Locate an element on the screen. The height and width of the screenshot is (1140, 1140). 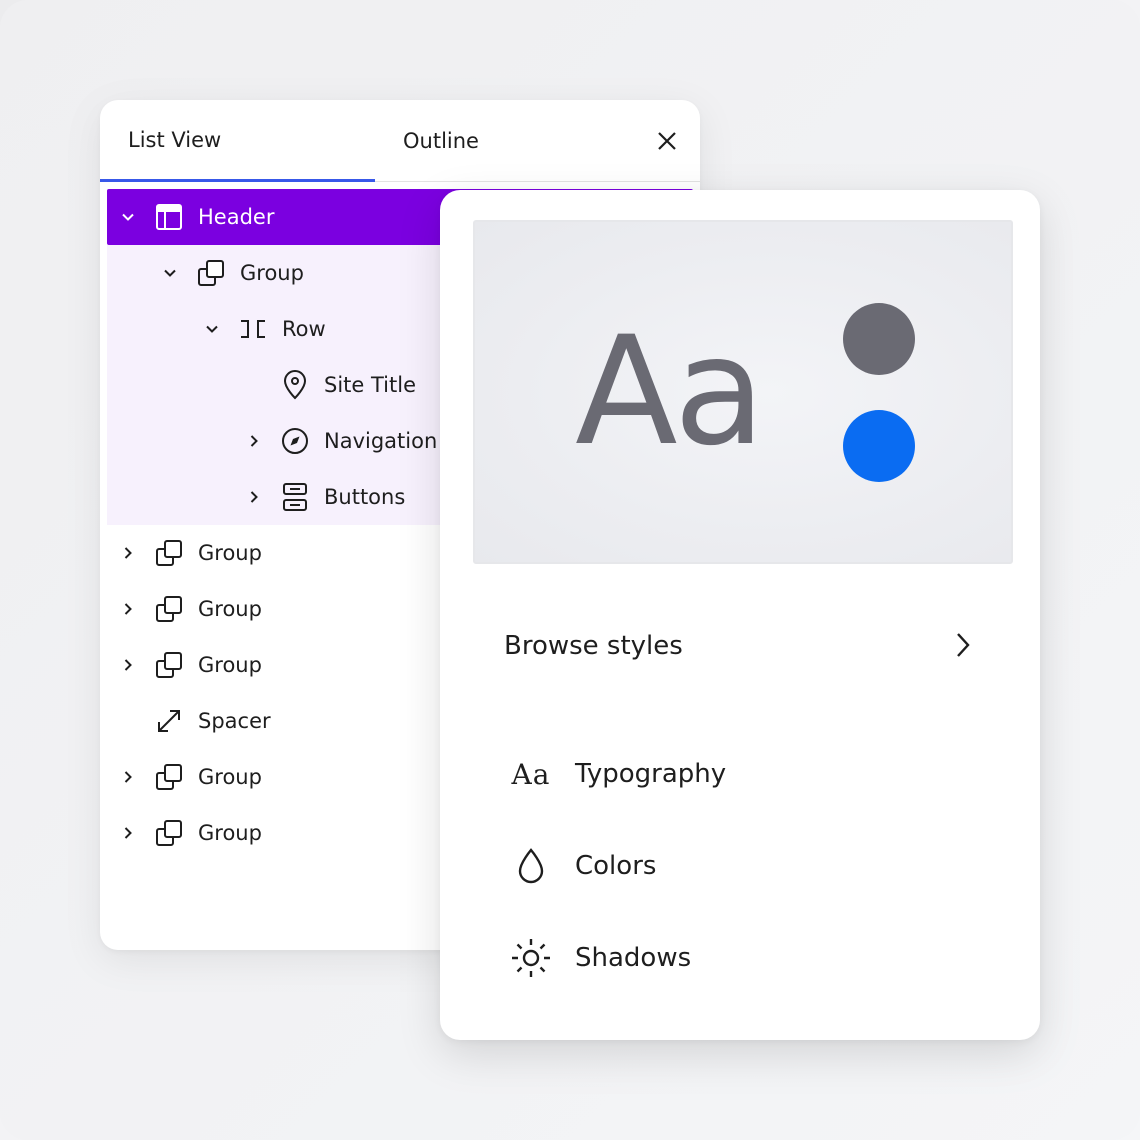
tab-outline: Outline is located at coordinates (441, 141).